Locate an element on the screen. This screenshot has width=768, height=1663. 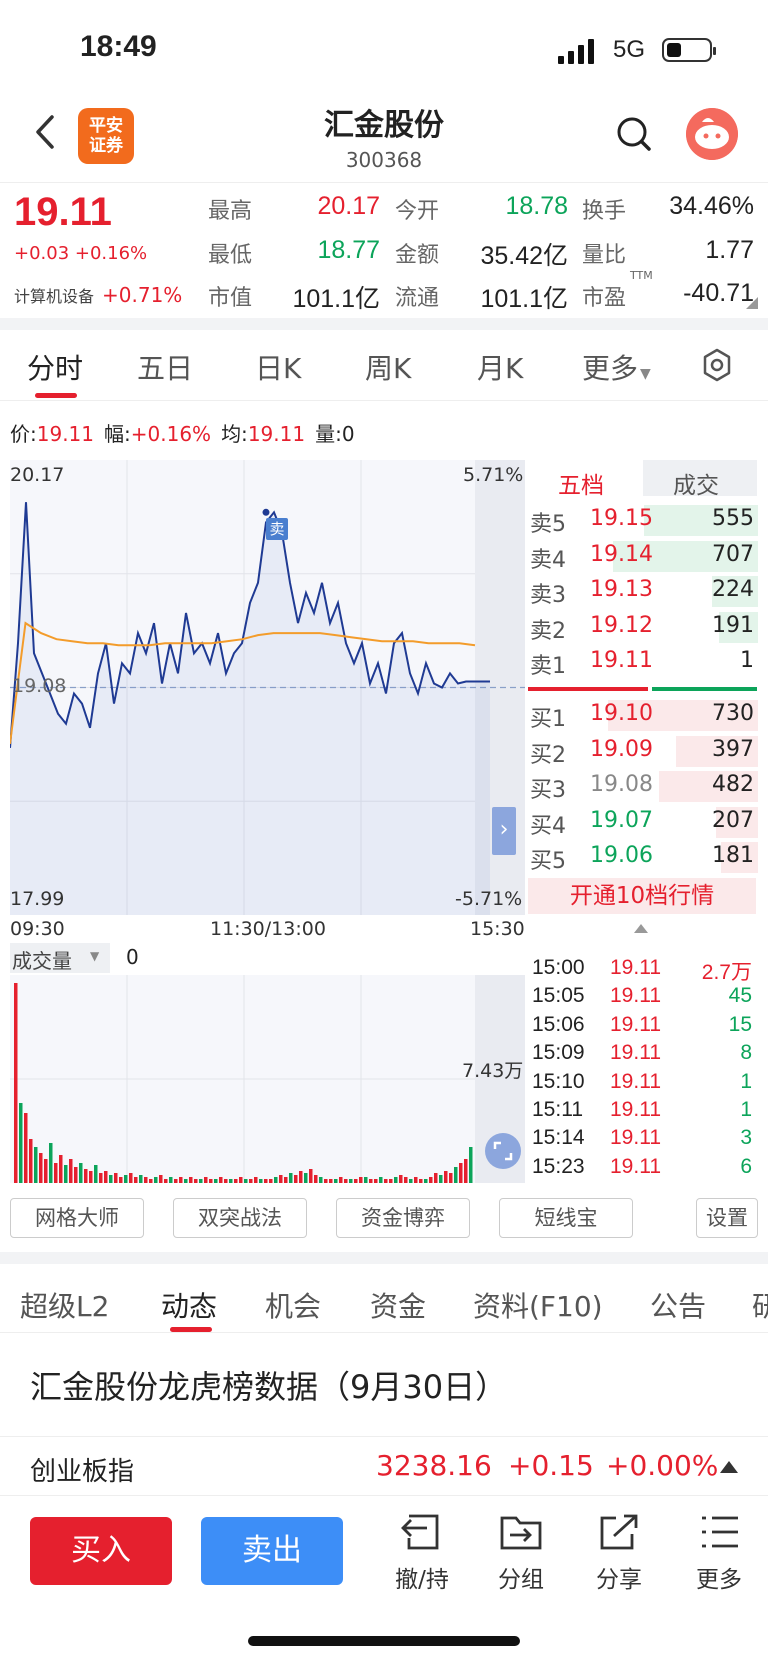
menu-icon is located at coordinates (719, 1532).